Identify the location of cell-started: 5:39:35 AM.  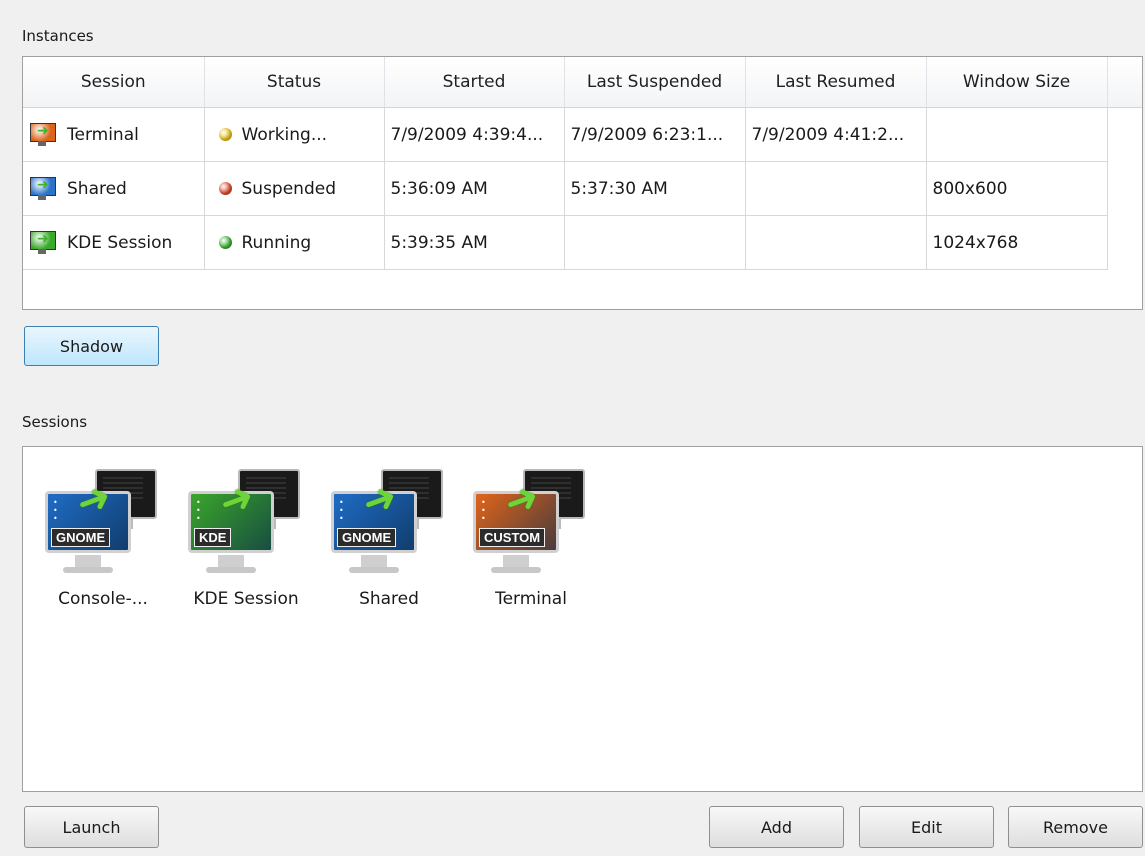
(474, 242).